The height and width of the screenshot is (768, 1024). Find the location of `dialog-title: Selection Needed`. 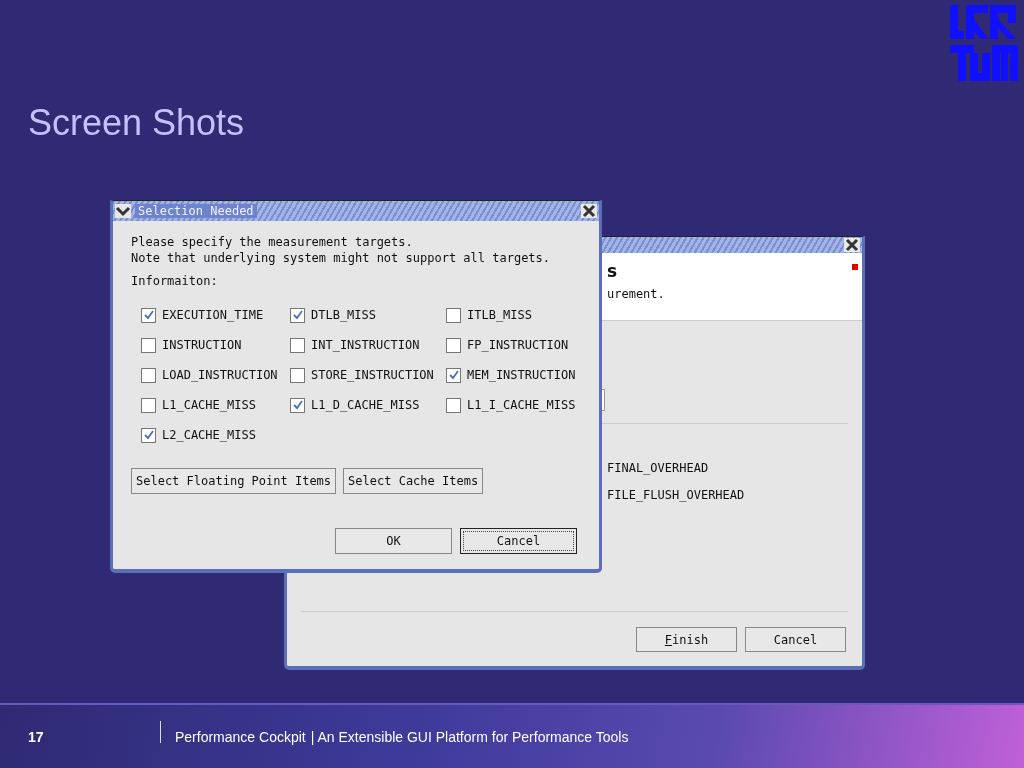

dialog-title: Selection Needed is located at coordinates (196, 211).